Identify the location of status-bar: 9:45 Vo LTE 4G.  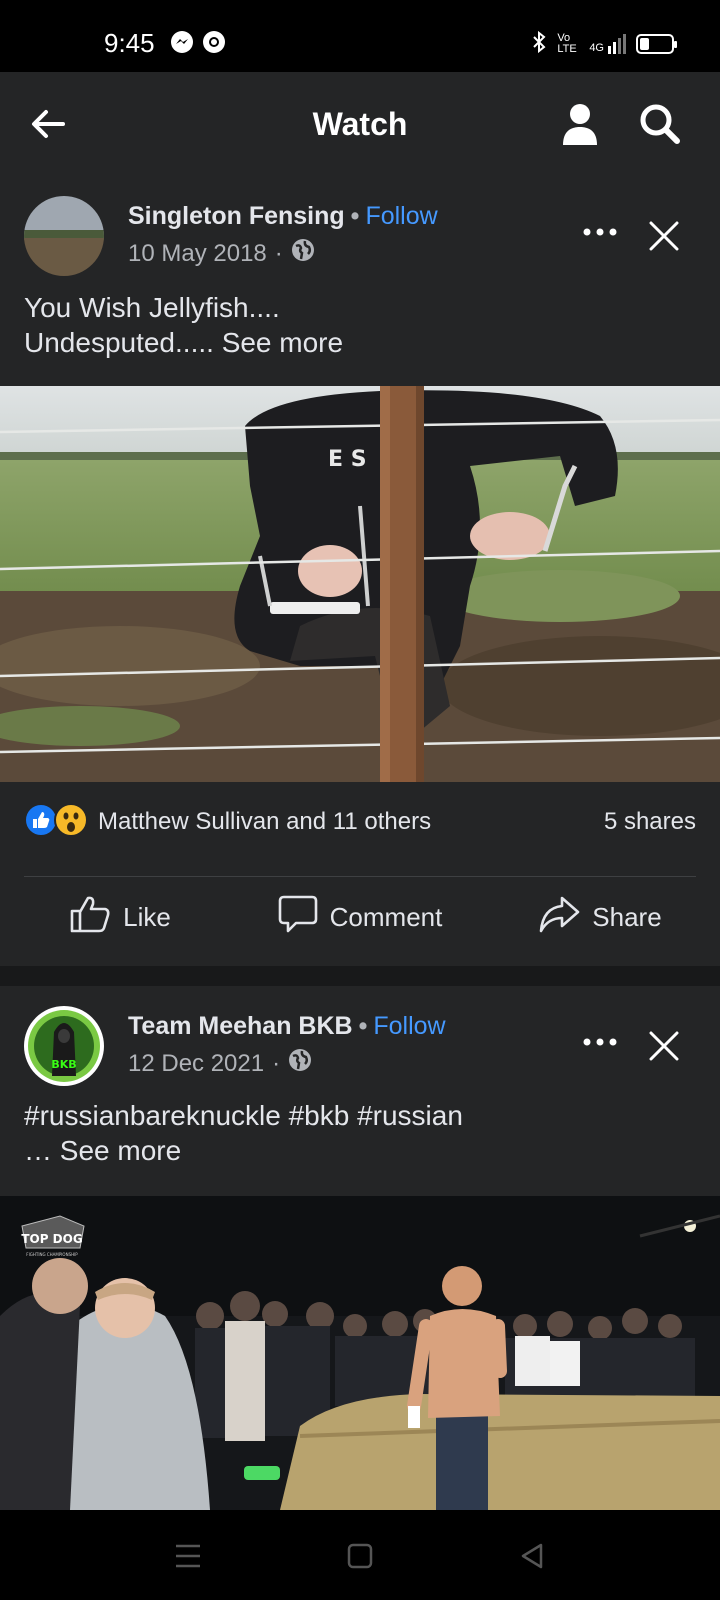
(360, 36).